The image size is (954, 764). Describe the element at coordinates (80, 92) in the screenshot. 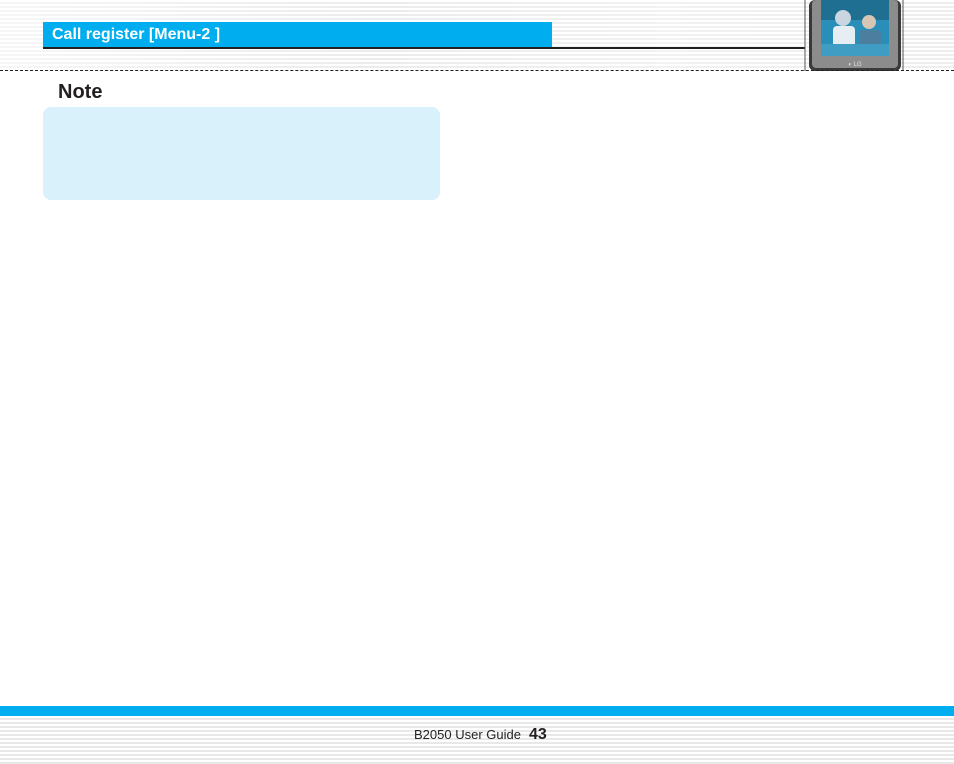

I see `note-heading: Note` at that location.